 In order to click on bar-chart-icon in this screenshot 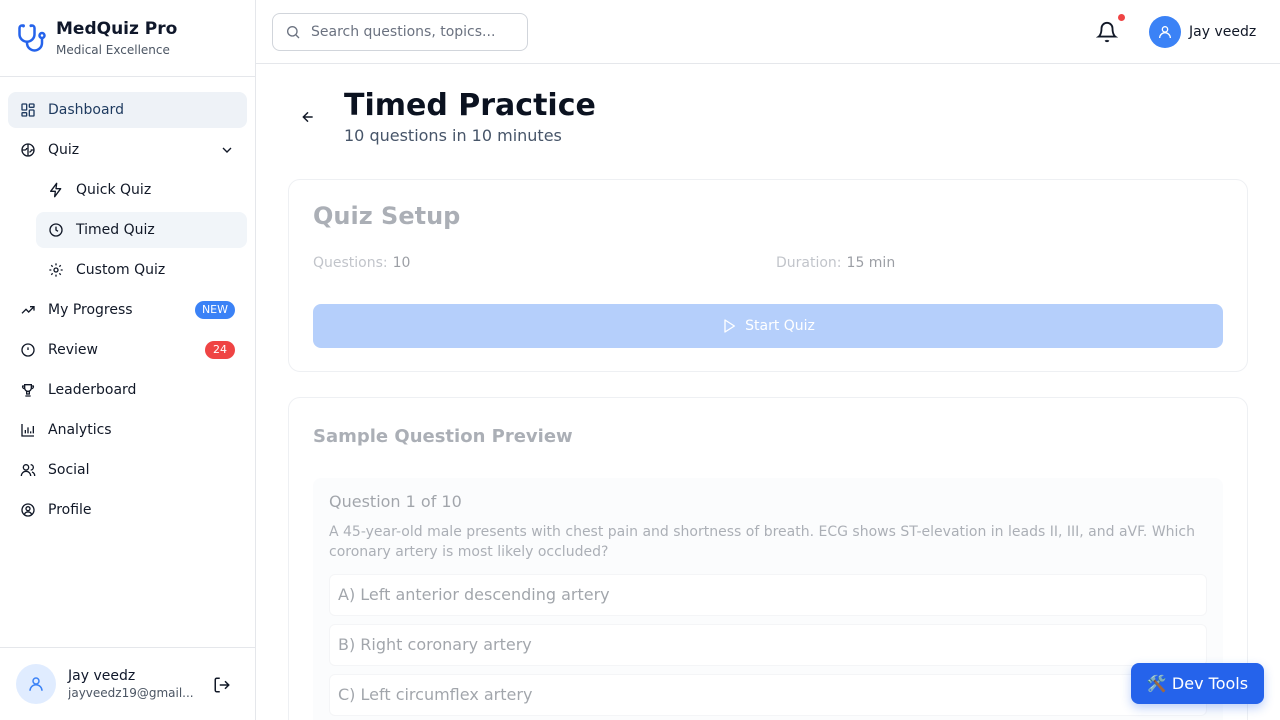, I will do `click(28, 430)`.